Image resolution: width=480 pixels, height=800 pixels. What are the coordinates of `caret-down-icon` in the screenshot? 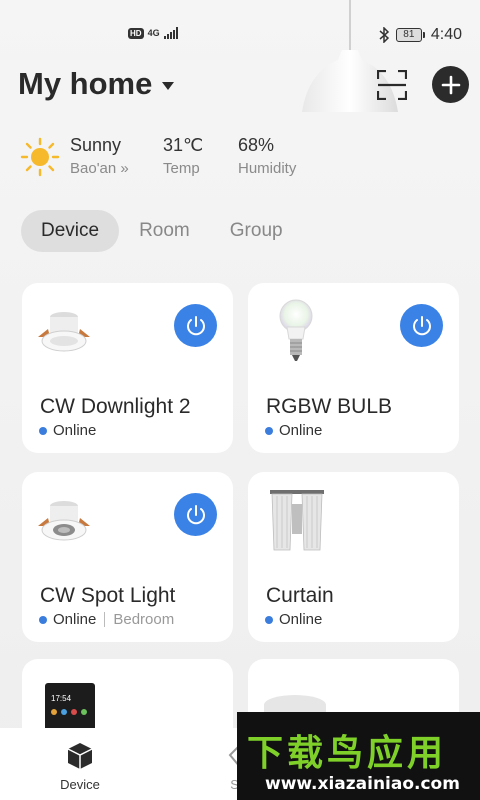 It's located at (168, 85).